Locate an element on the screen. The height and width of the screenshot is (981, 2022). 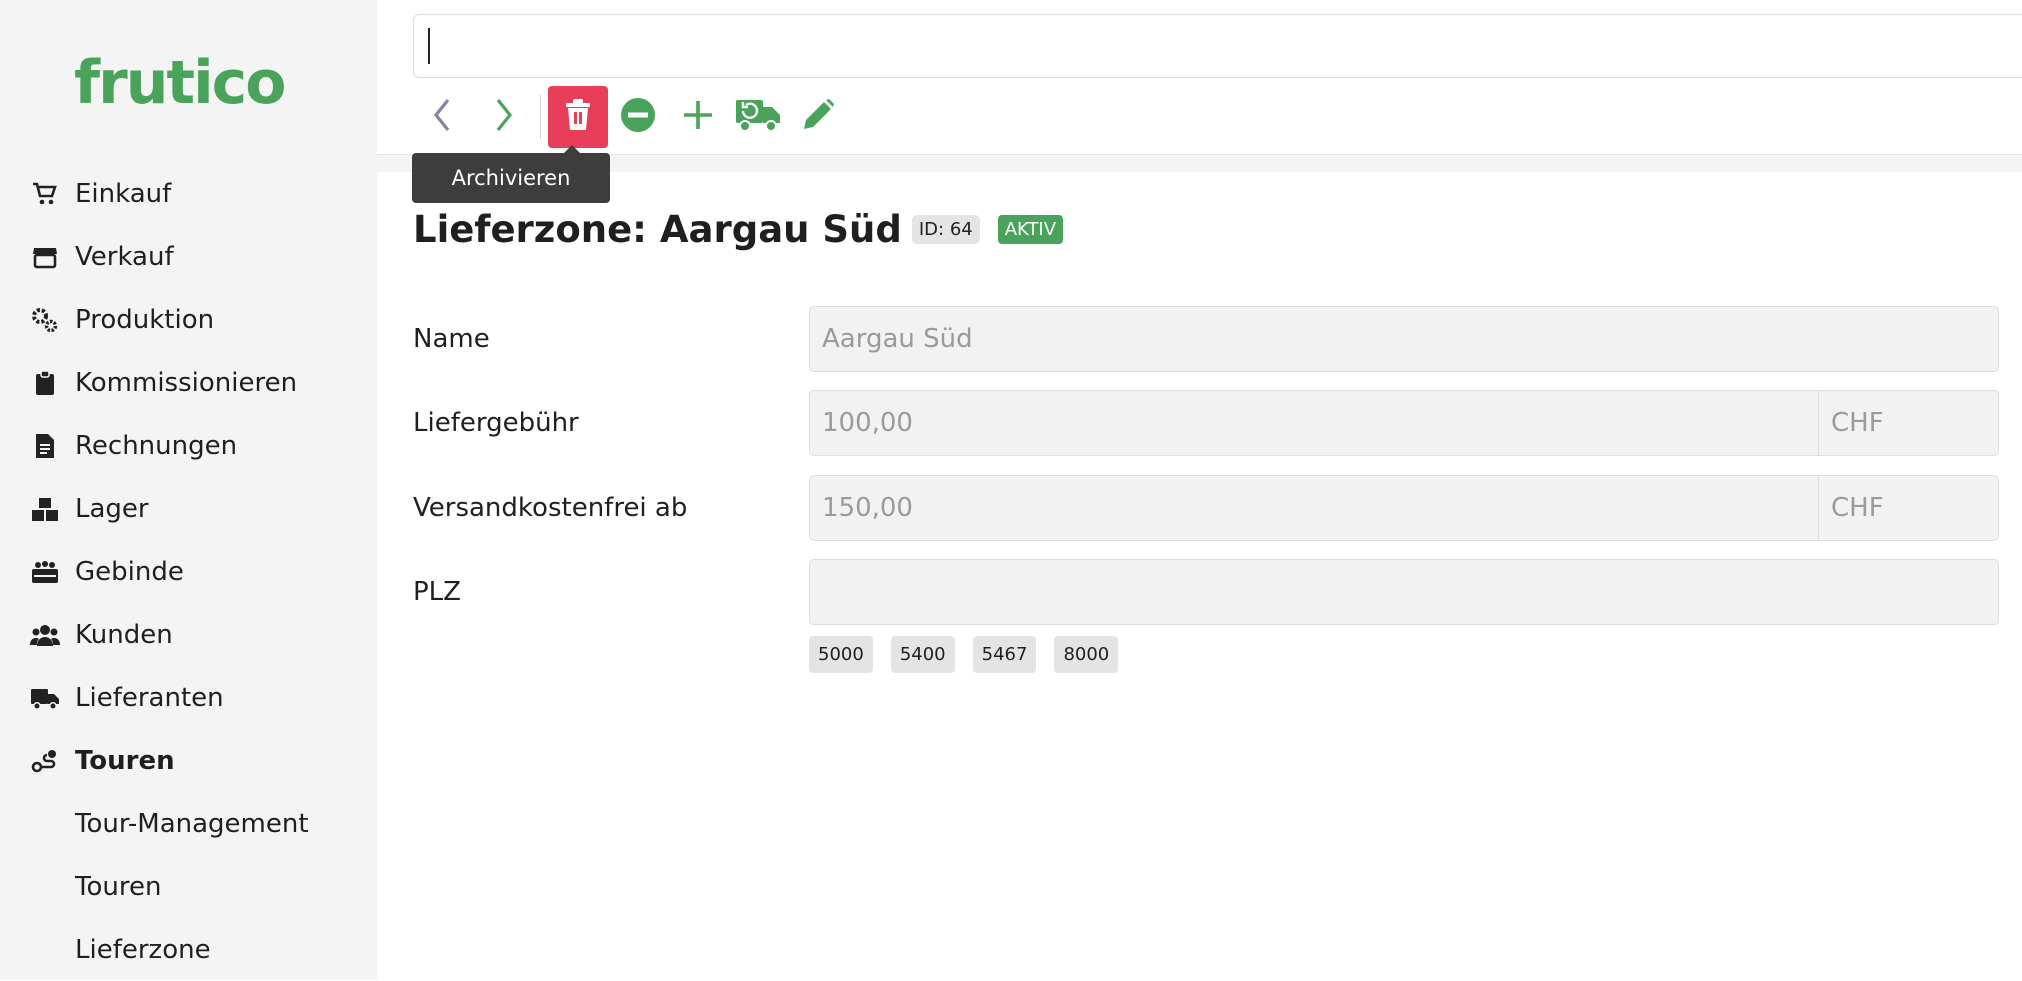
truck-restore-icon is located at coordinates (758, 117).